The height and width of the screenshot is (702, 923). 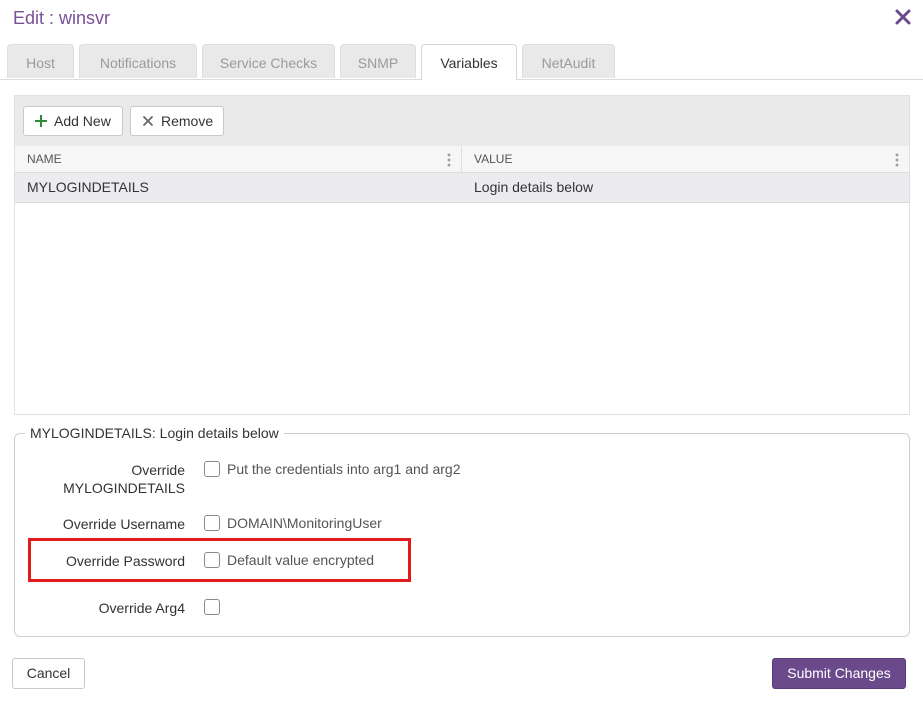 I want to click on plus-icon, so click(x=41, y=121).